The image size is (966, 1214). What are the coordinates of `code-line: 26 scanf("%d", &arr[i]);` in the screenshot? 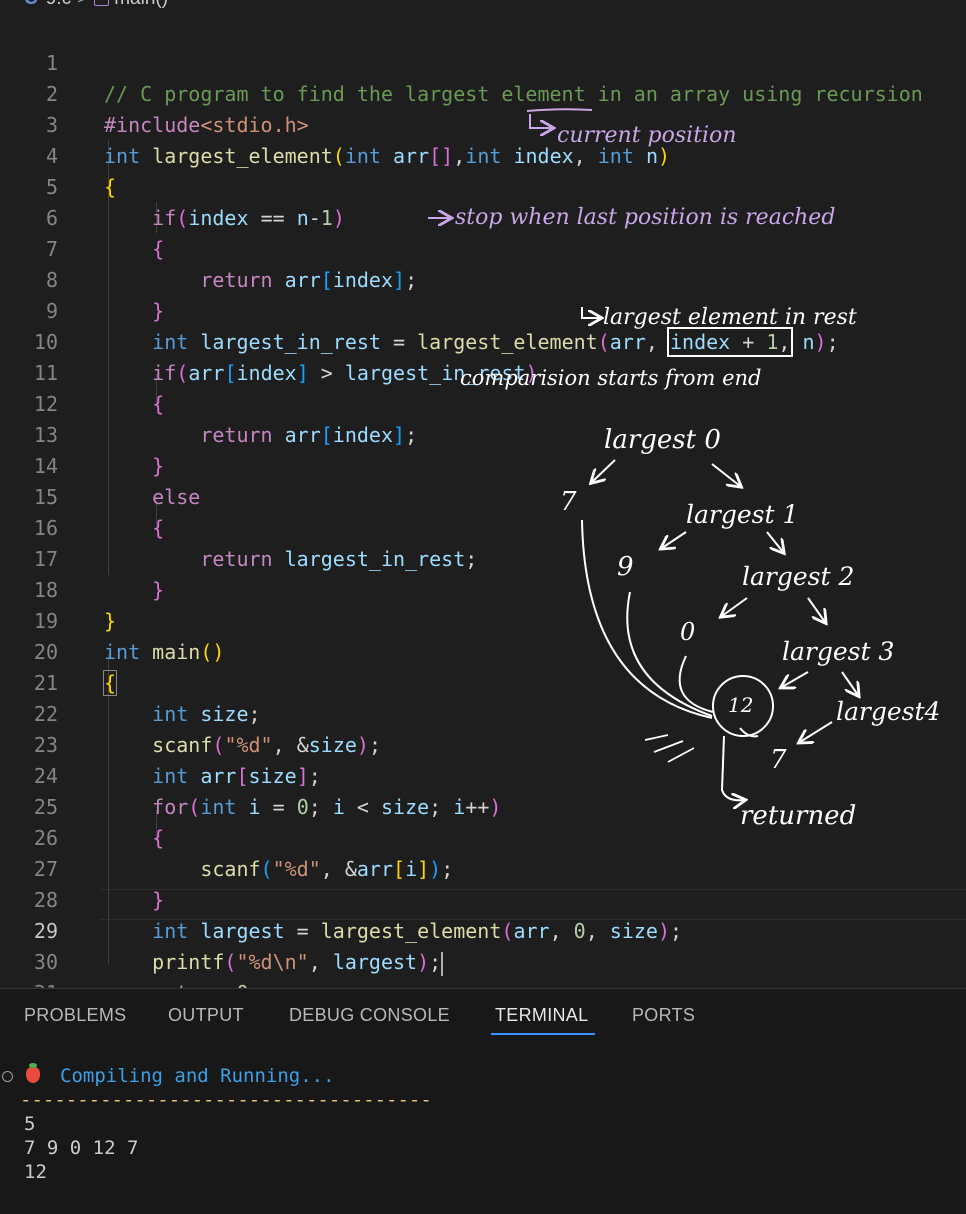 It's located at (483, 836).